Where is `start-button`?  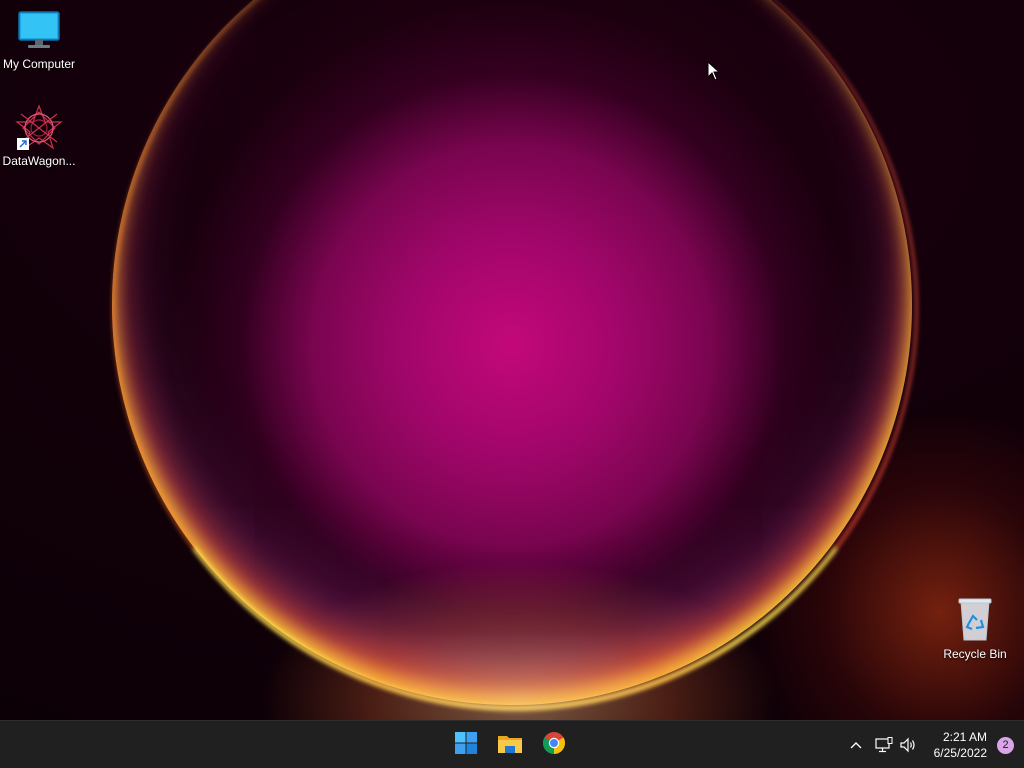
start-button is located at coordinates (466, 745).